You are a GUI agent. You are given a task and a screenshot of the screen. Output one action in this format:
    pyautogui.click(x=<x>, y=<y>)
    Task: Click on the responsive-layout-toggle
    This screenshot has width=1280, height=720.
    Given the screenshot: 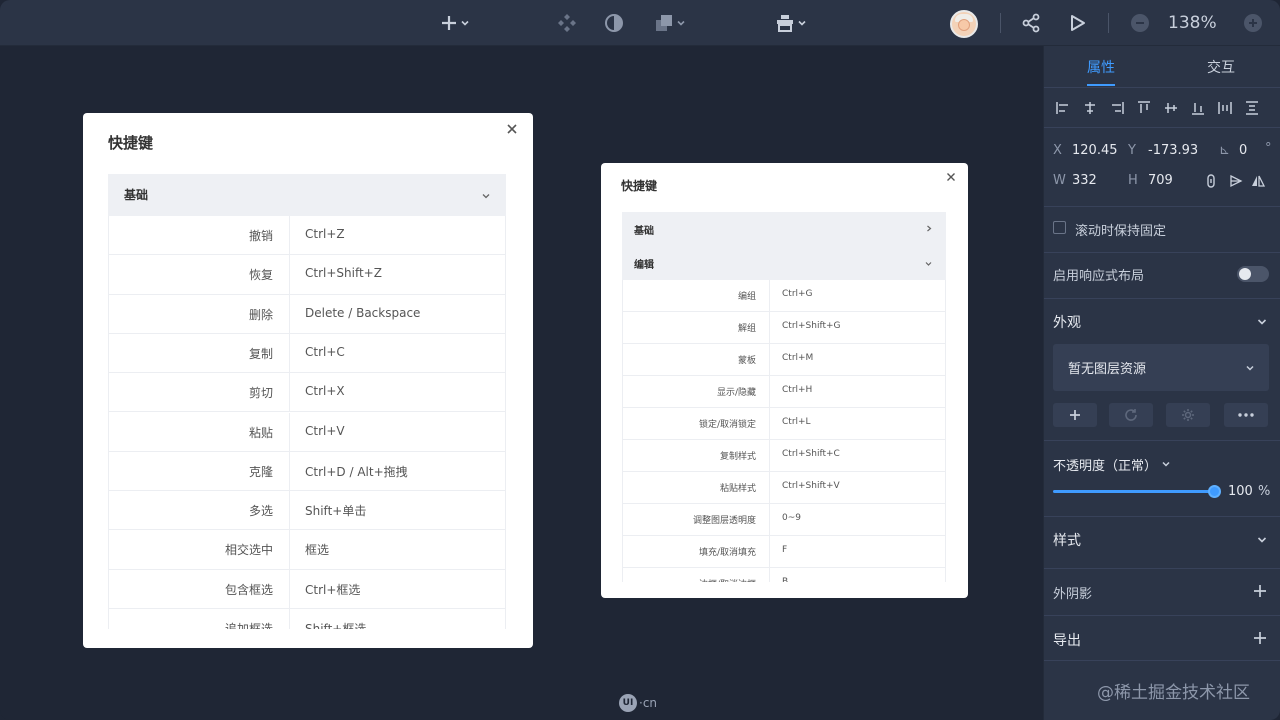 What is the action you would take?
    pyautogui.click(x=1253, y=274)
    